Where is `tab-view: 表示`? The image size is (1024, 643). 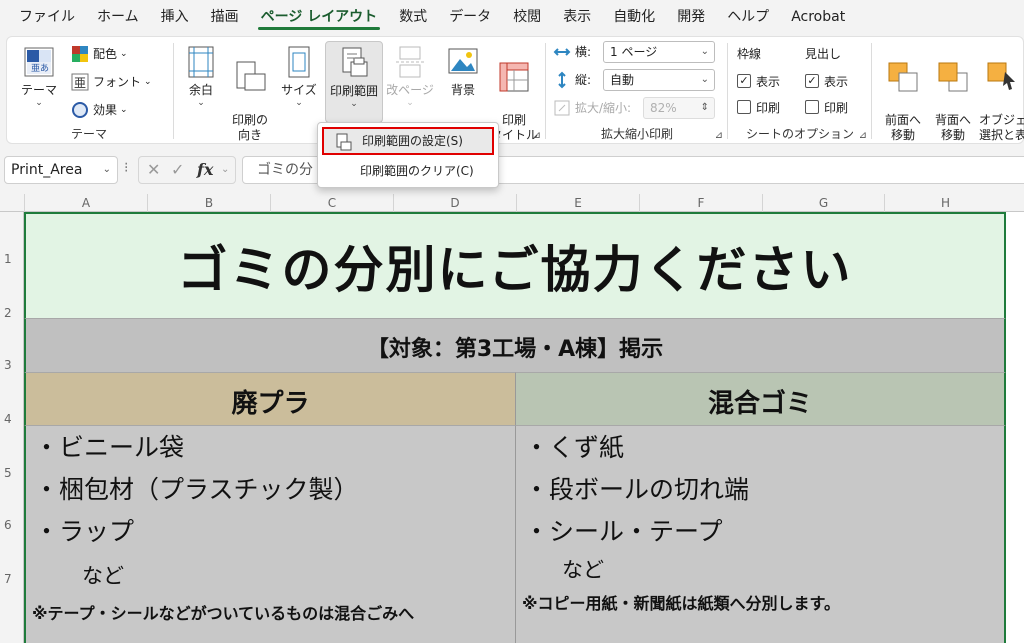 tab-view: 表示 is located at coordinates (577, 17).